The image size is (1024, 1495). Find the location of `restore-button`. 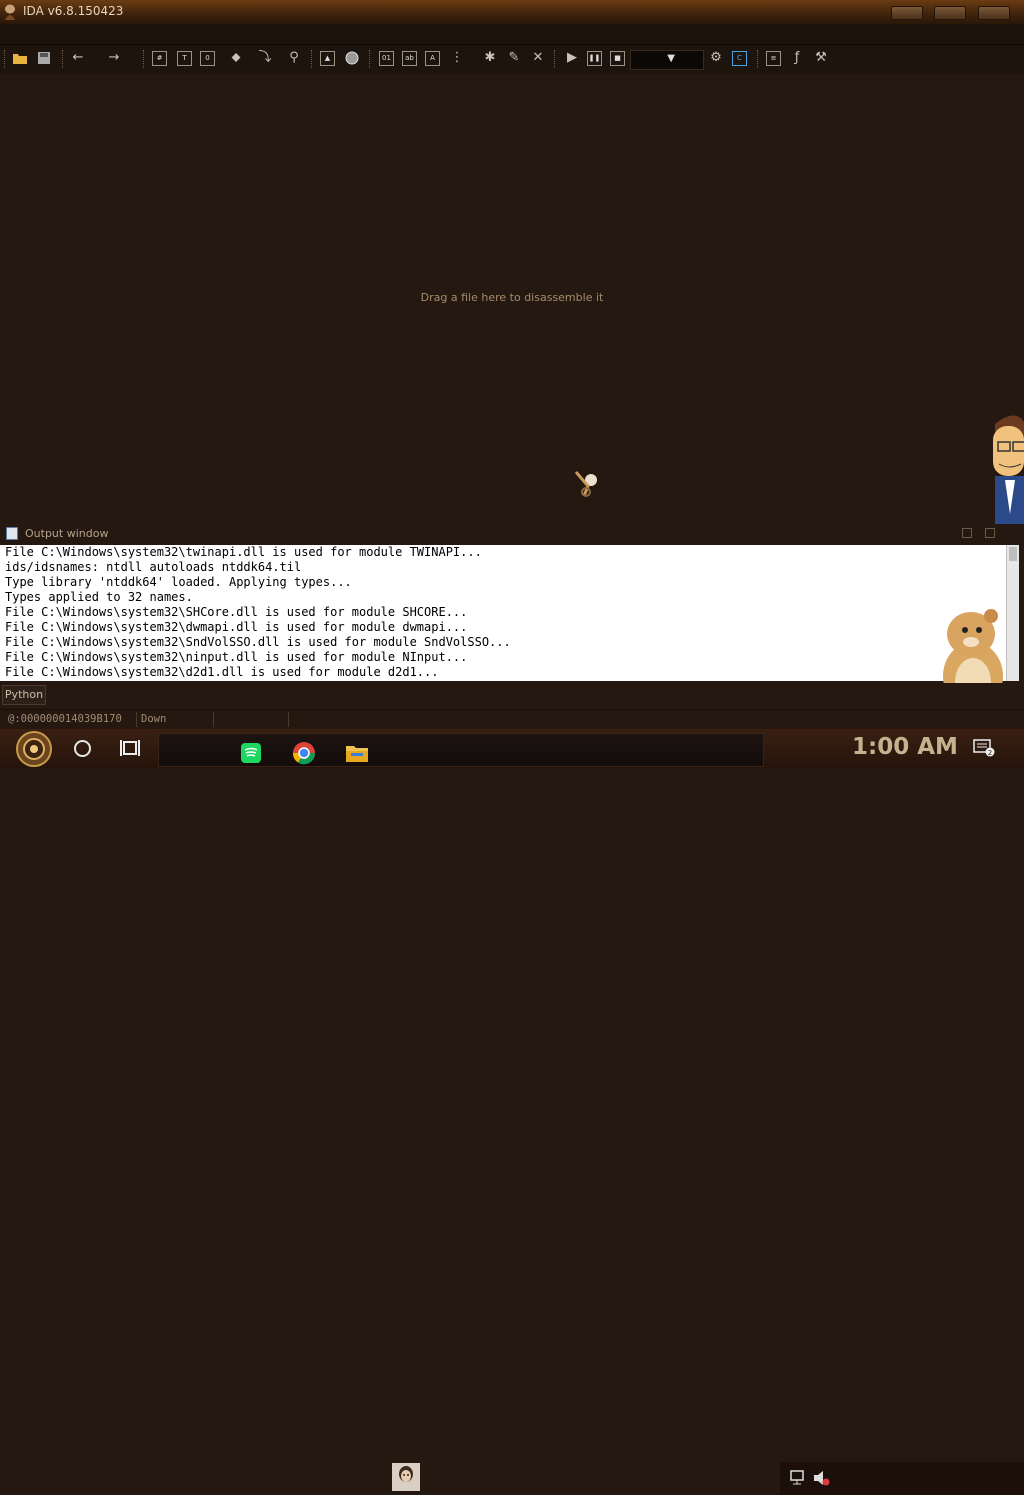

restore-button is located at coordinates (990, 533).